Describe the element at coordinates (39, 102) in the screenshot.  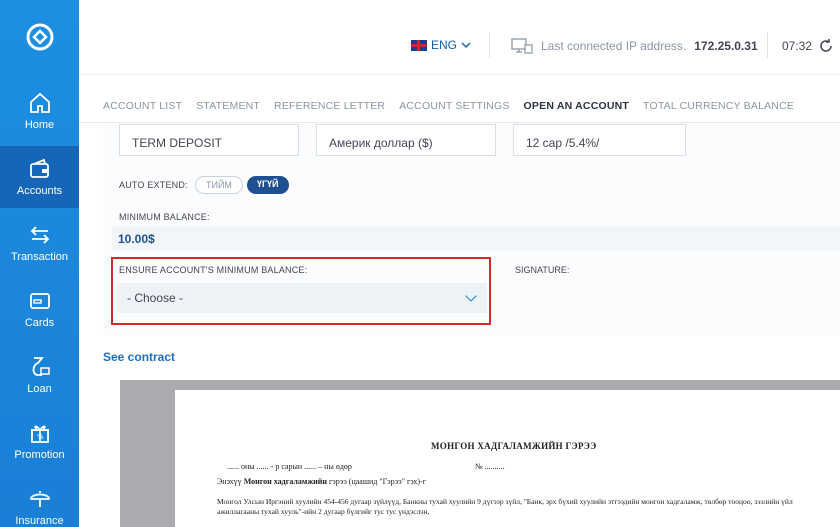
I see `home-icon` at that location.